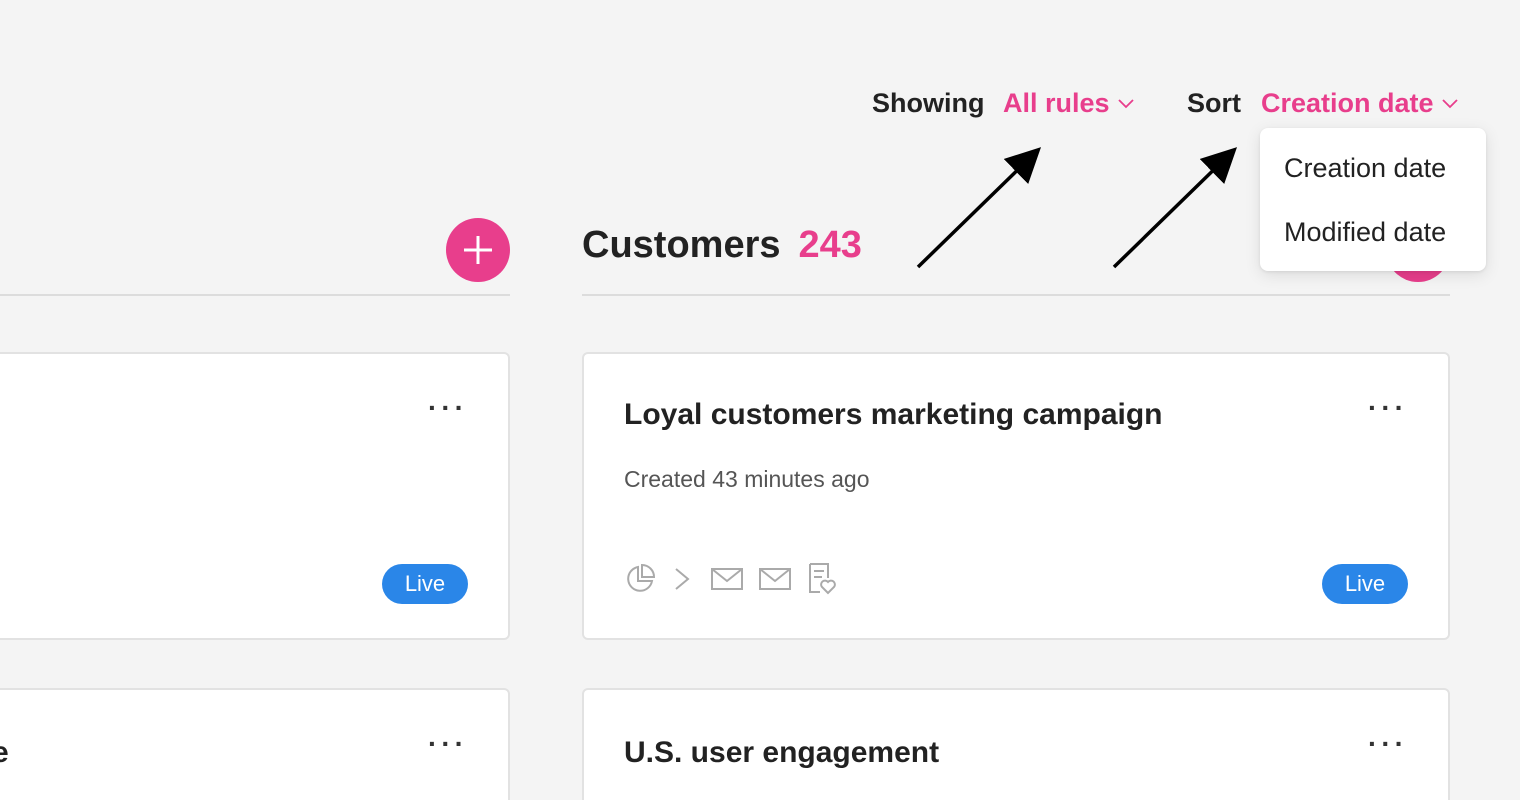  I want to click on column-title: Customers 243, so click(722, 245).